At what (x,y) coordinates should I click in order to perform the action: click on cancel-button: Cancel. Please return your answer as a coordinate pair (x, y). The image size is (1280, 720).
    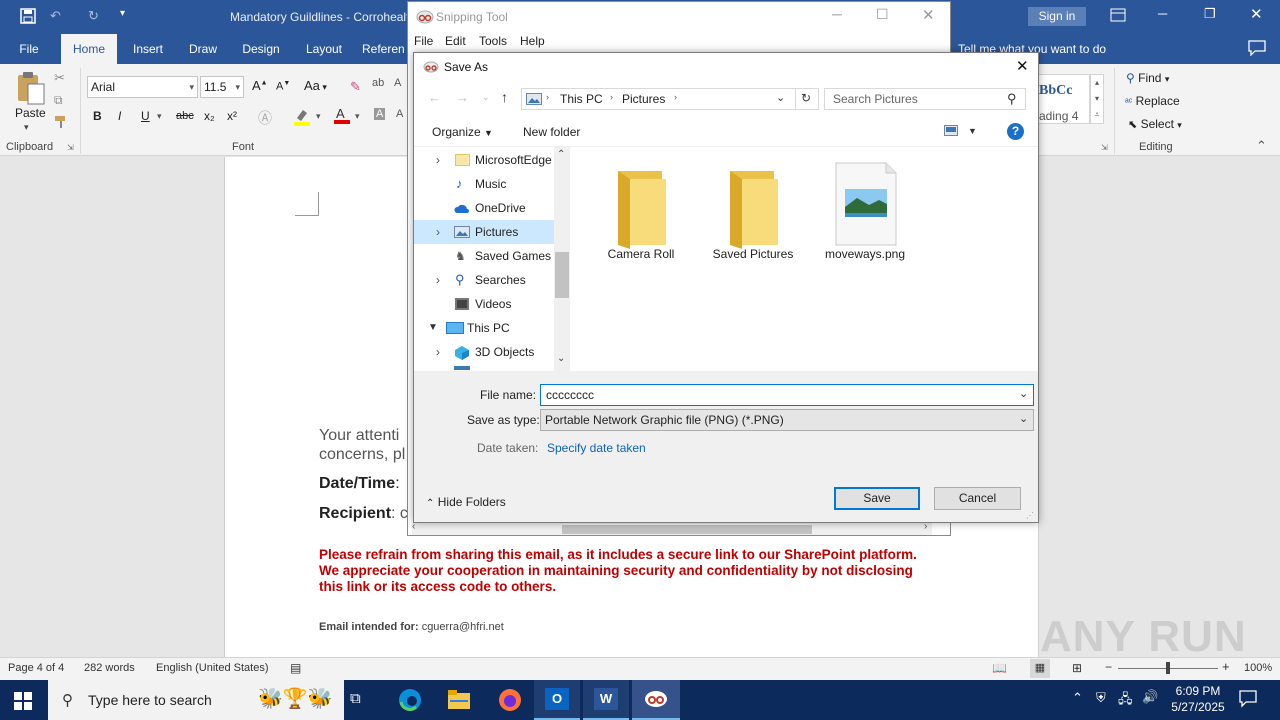
    Looking at the image, I should click on (977, 498).